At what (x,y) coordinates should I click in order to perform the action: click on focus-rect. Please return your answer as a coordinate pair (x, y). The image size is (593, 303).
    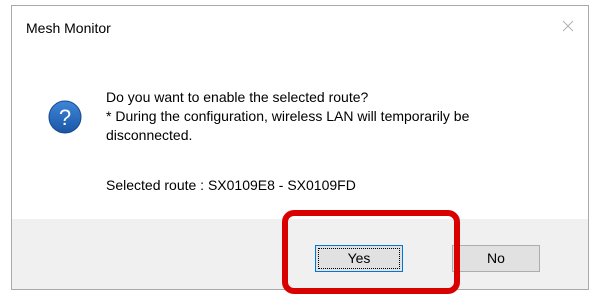
    Looking at the image, I should click on (359, 258).